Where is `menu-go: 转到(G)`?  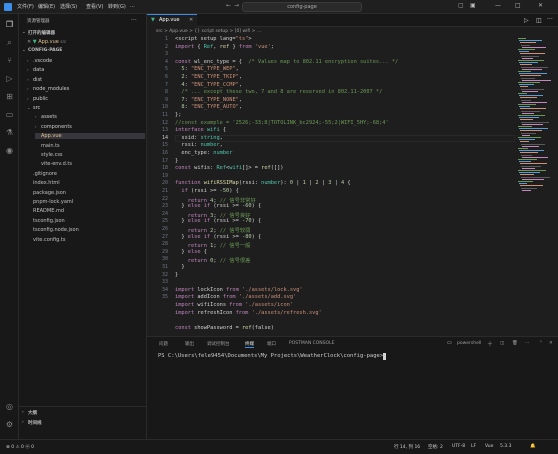 menu-go: 转到(G) is located at coordinates (117, 6).